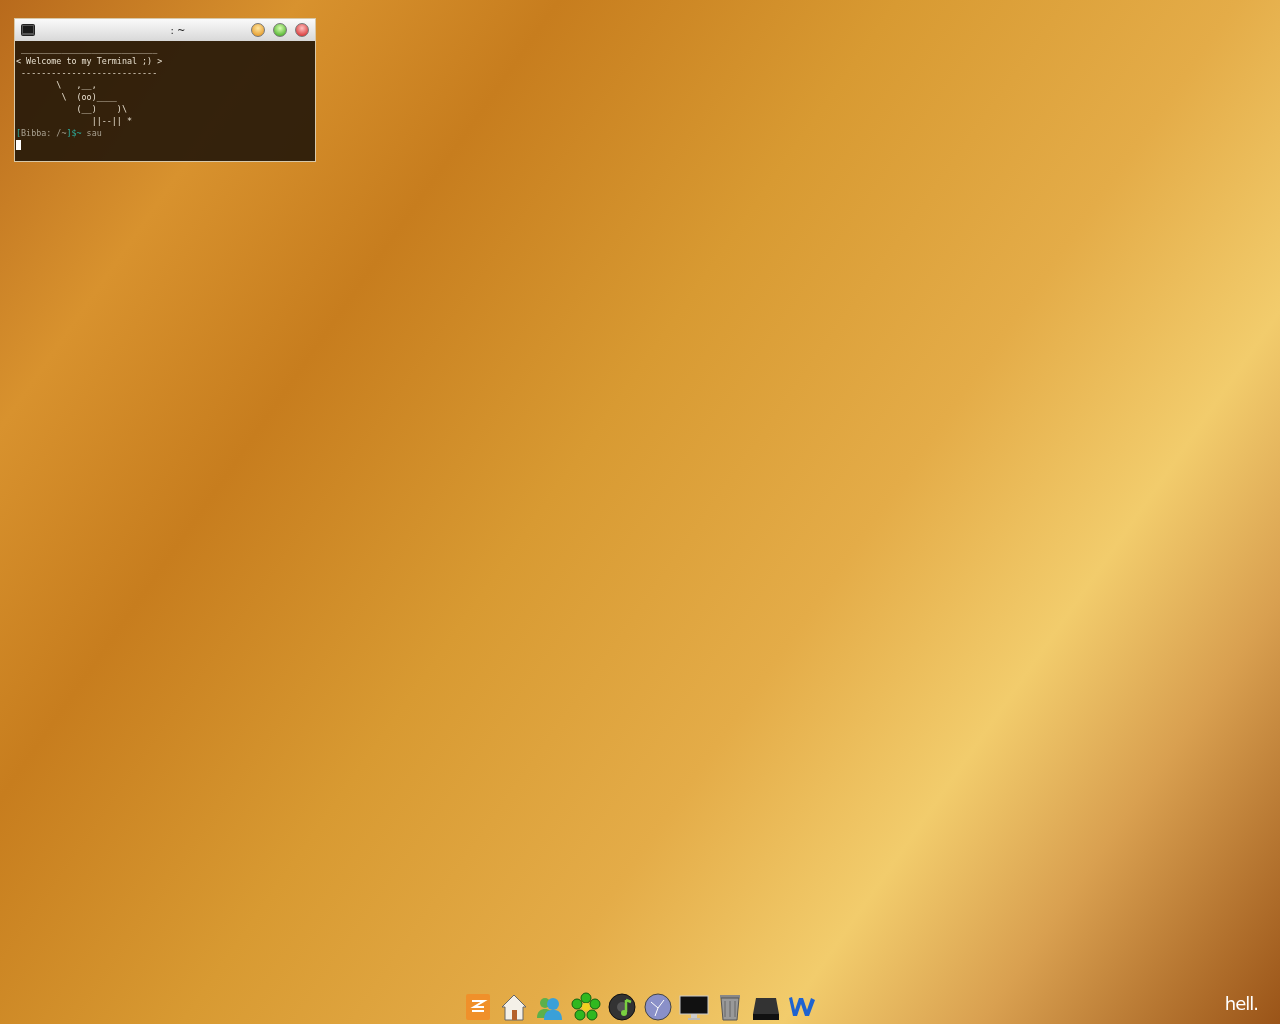  Describe the element at coordinates (658, 1007) in the screenshot. I see `globe-icon` at that location.